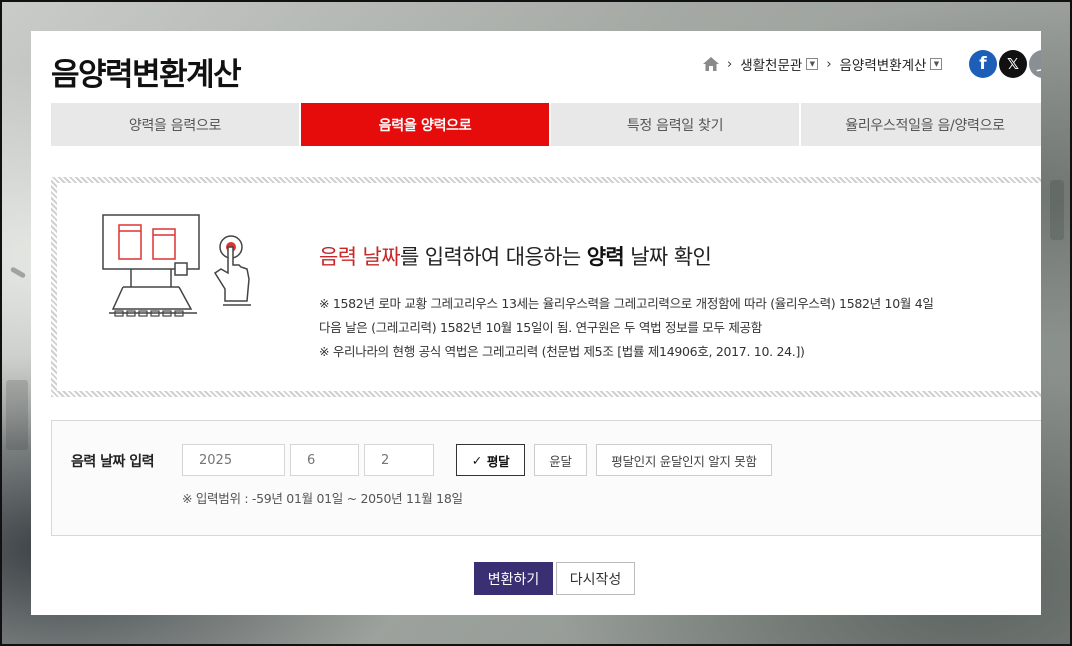  I want to click on headline-text: 를 입력하여 대응하는, so click(493, 257).